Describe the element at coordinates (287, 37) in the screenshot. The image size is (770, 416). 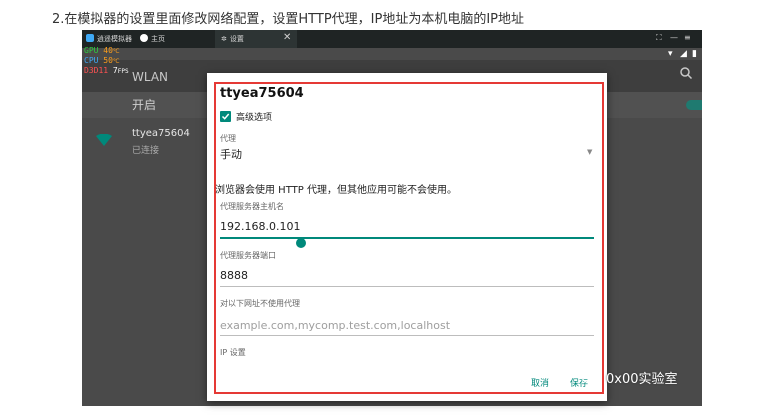
I see `tab-close-icon: ✕` at that location.